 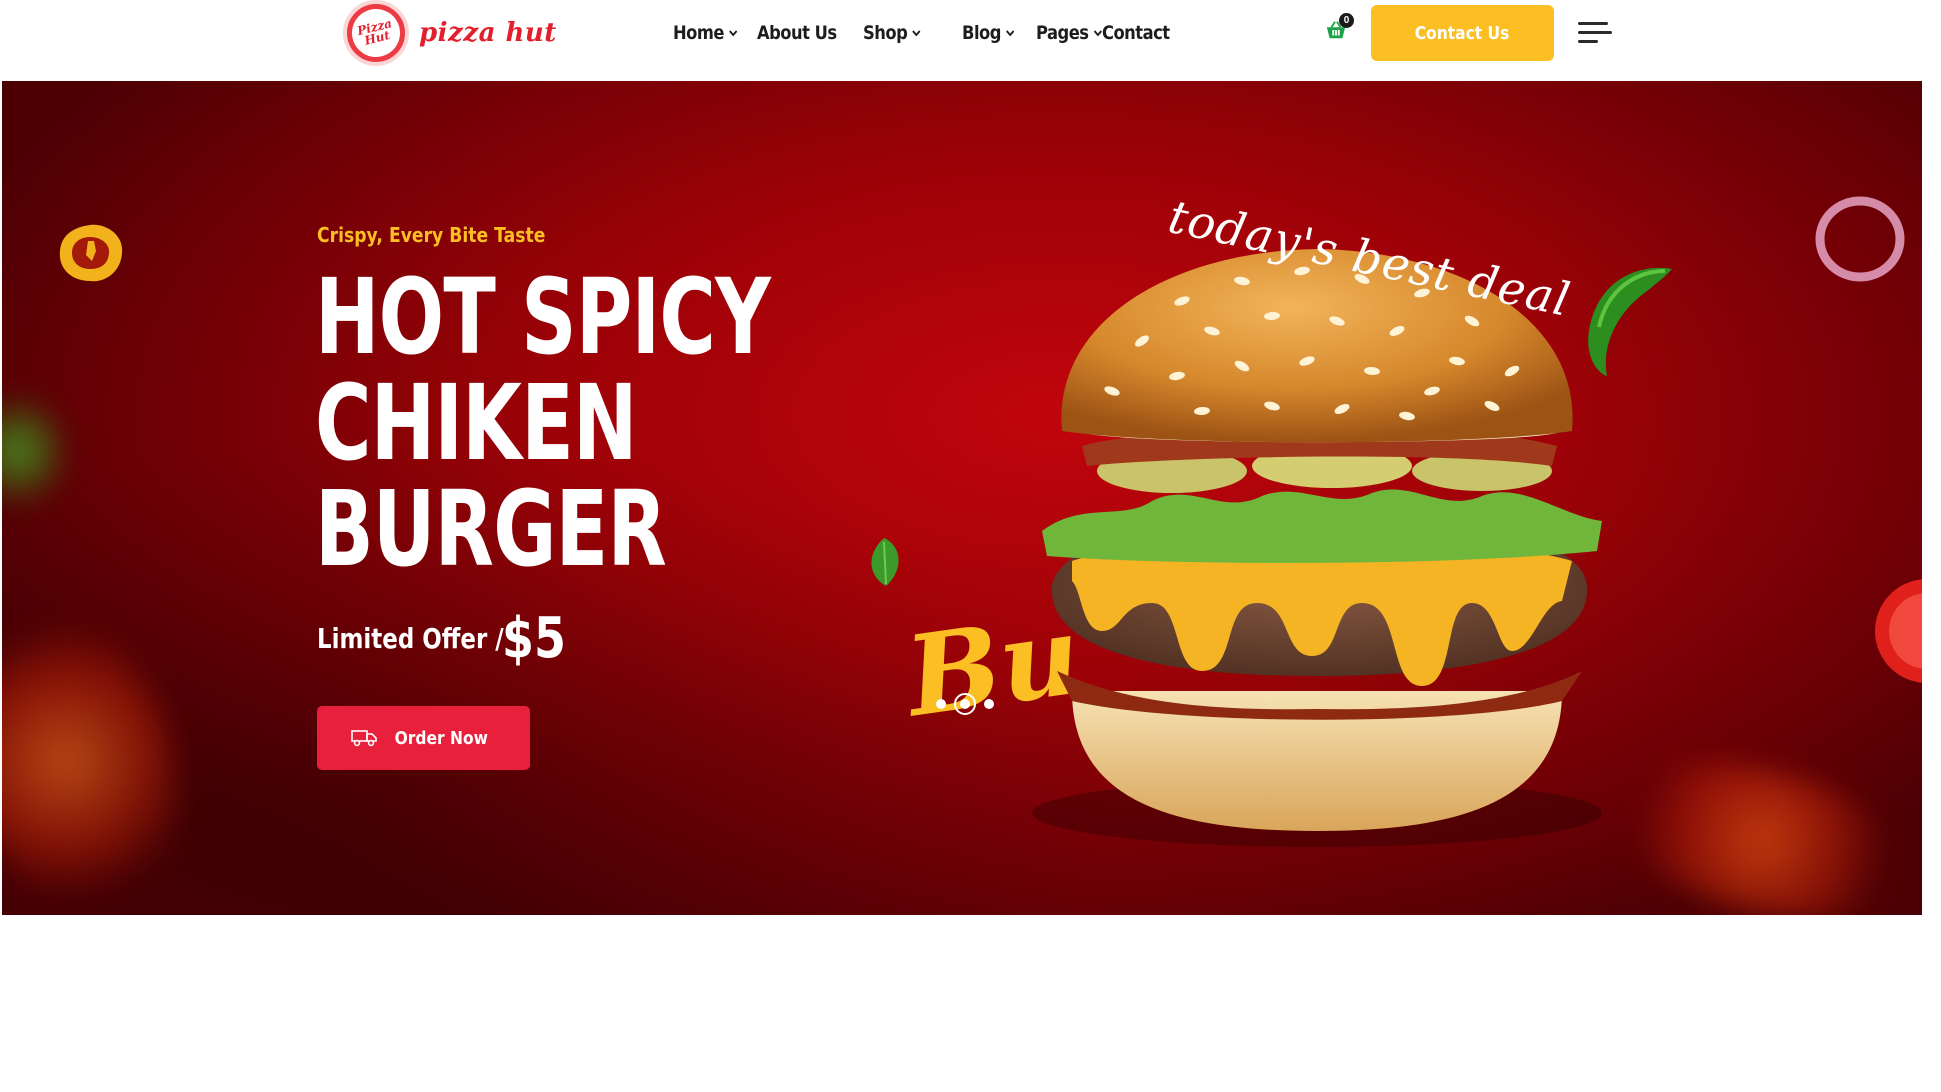 I want to click on leaf-left-decoration, so click(x=32, y=451).